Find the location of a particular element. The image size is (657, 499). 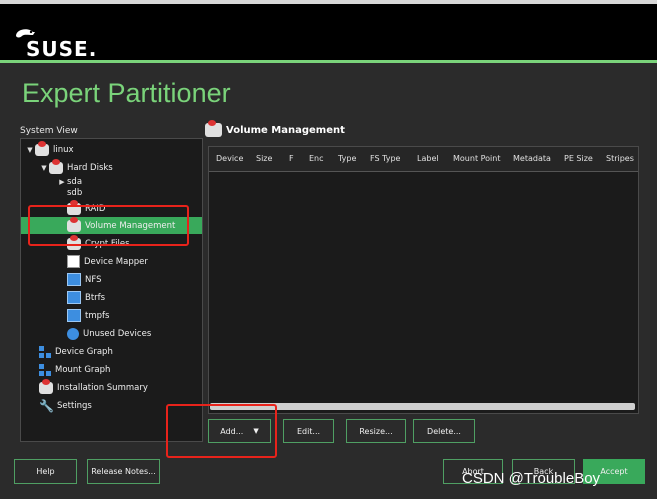

tree-item-installation-summary: Installation Summary is located at coordinates (93, 387).